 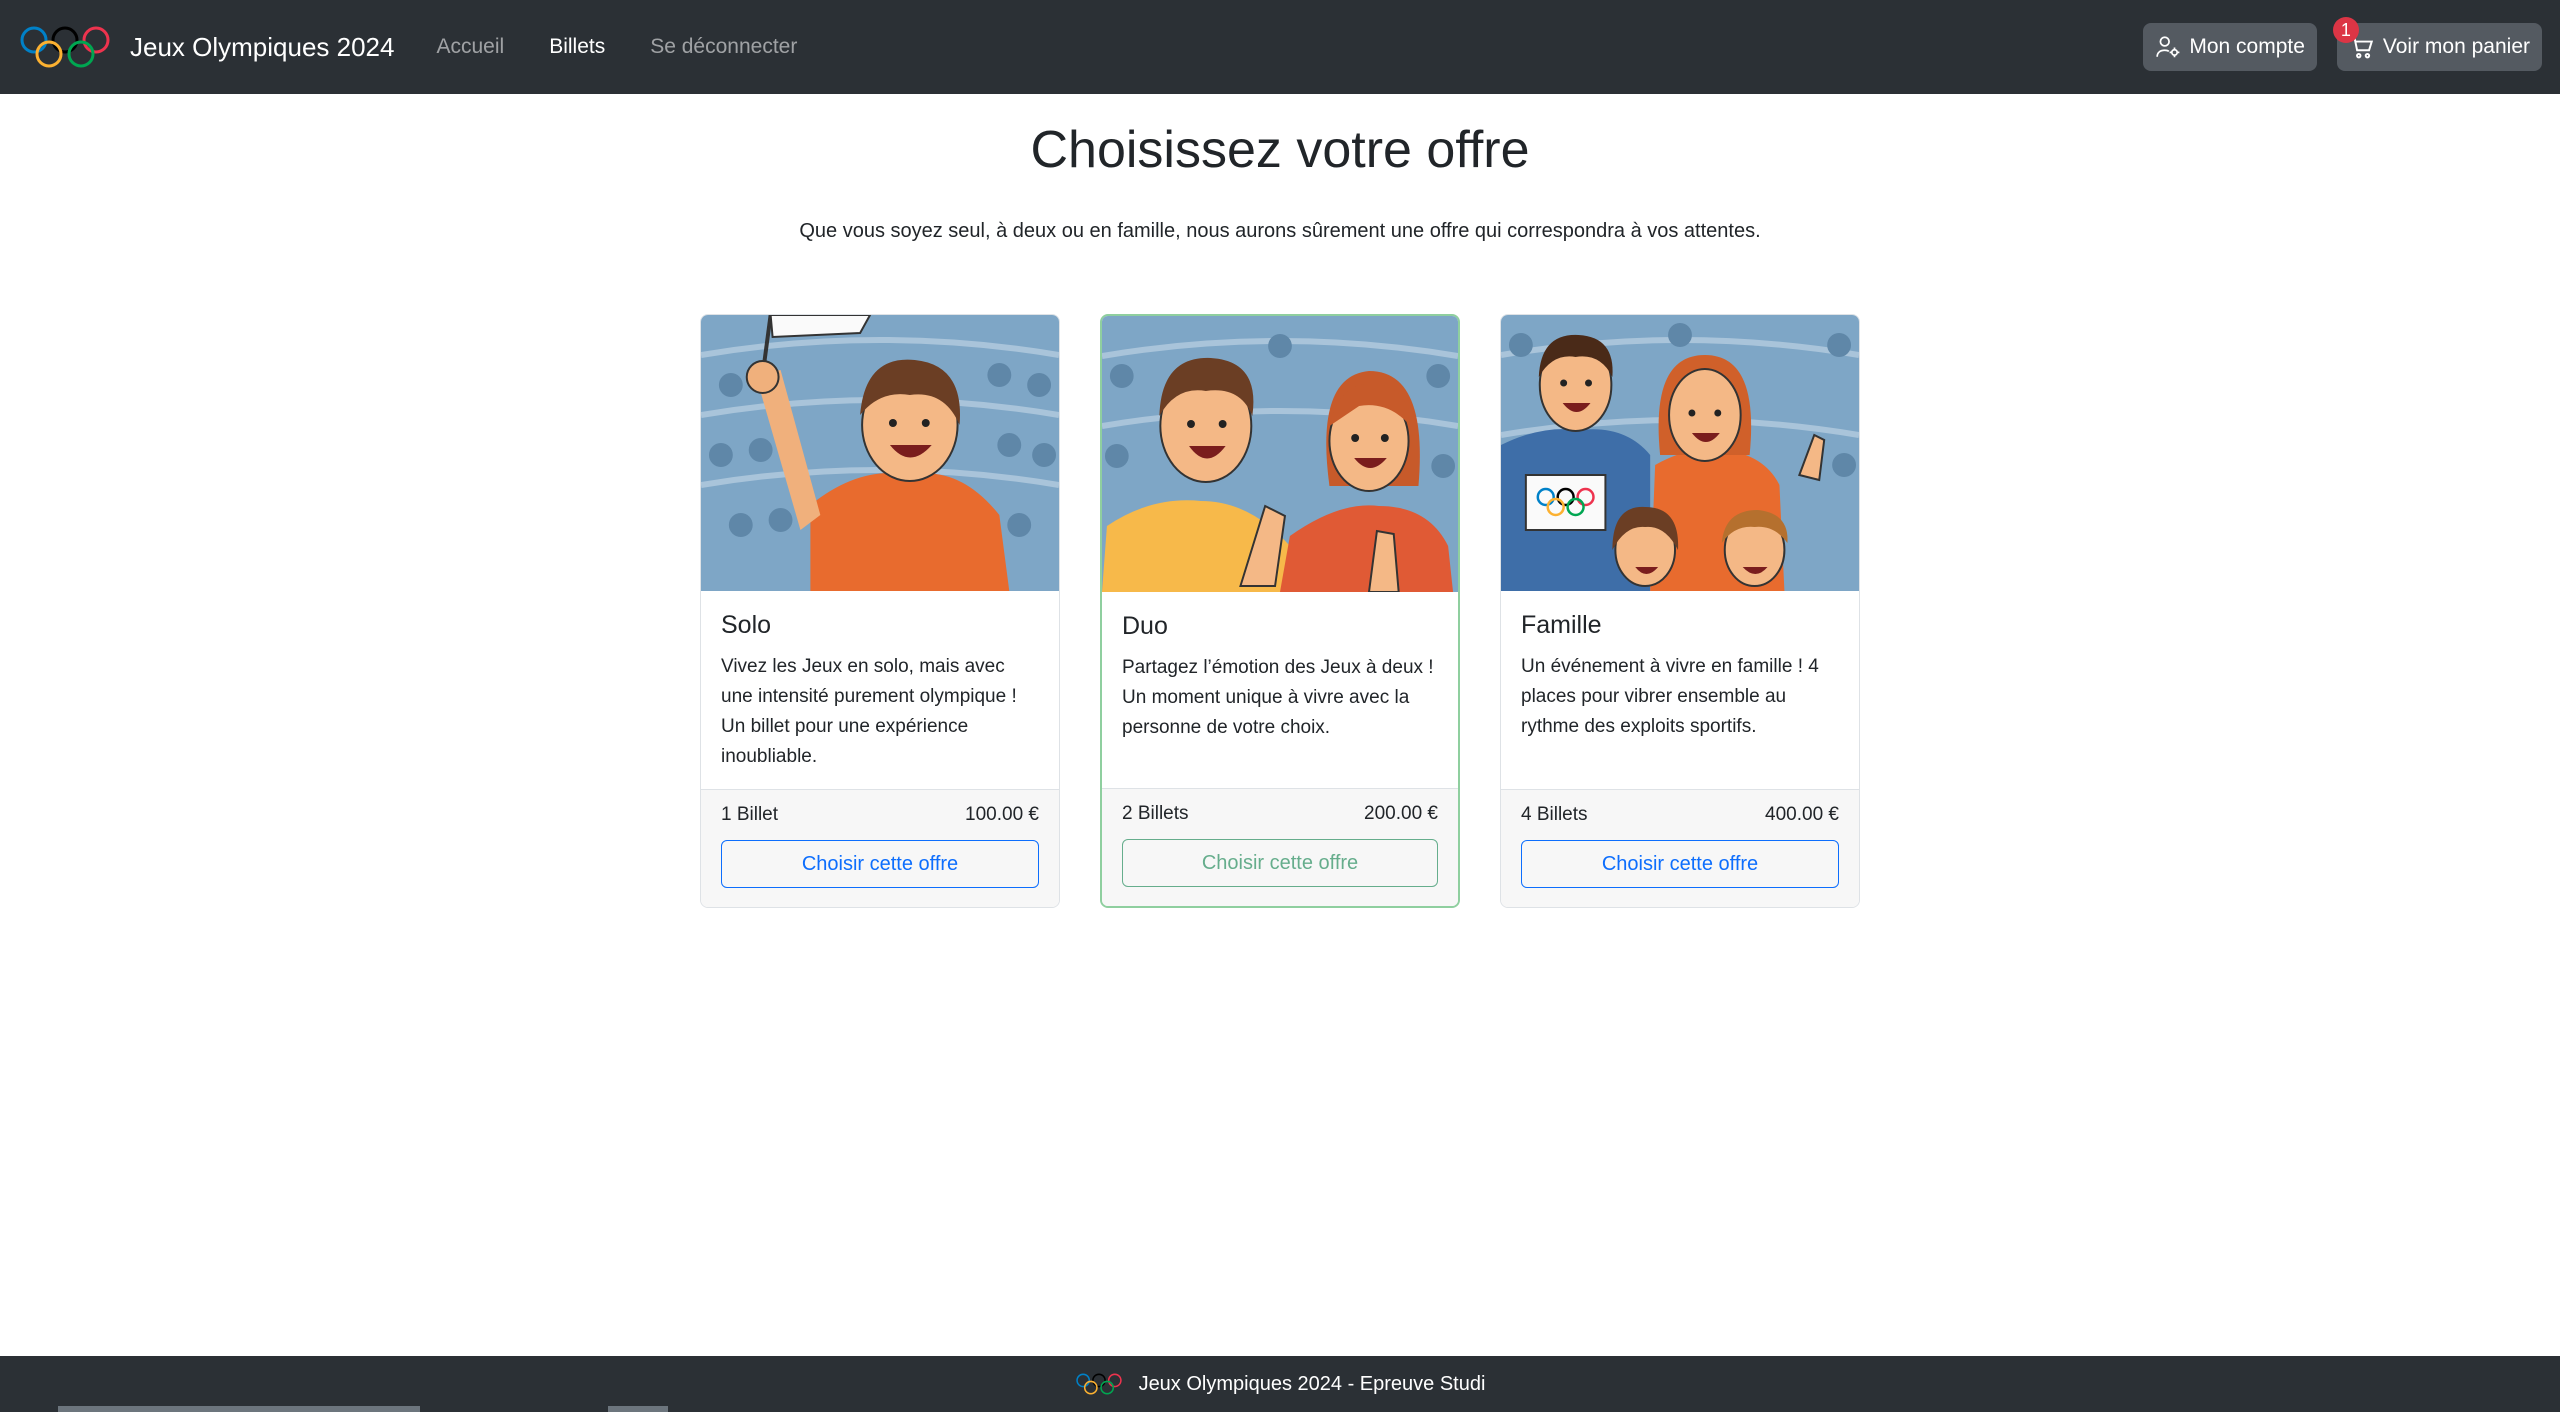 What do you see at coordinates (880, 864) in the screenshot?
I see `choose-offer-button-solo: Choisir cette offre` at bounding box center [880, 864].